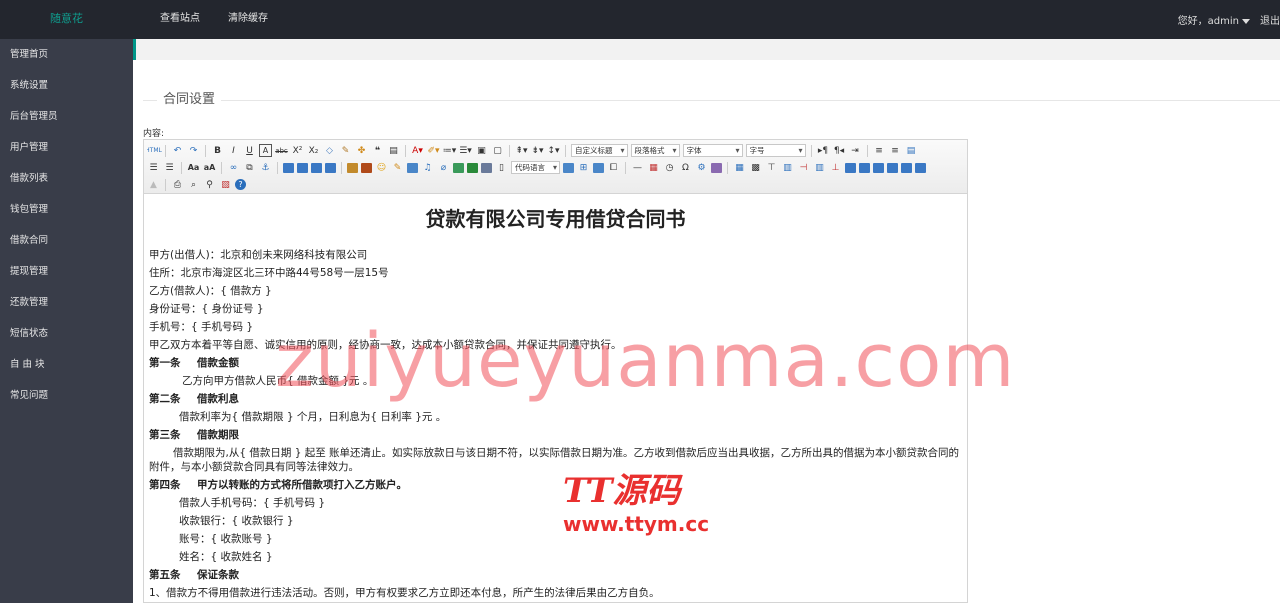  What do you see at coordinates (823, 150) in the screenshot?
I see `direction-ltr-icon: ▸¶` at bounding box center [823, 150].